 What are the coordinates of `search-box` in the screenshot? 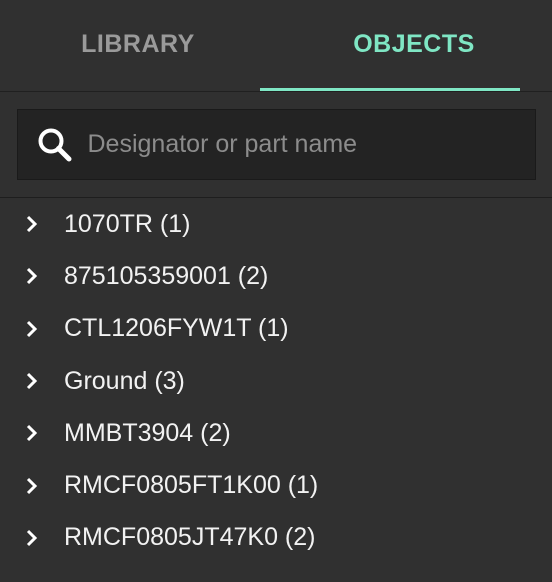 It's located at (276, 144).